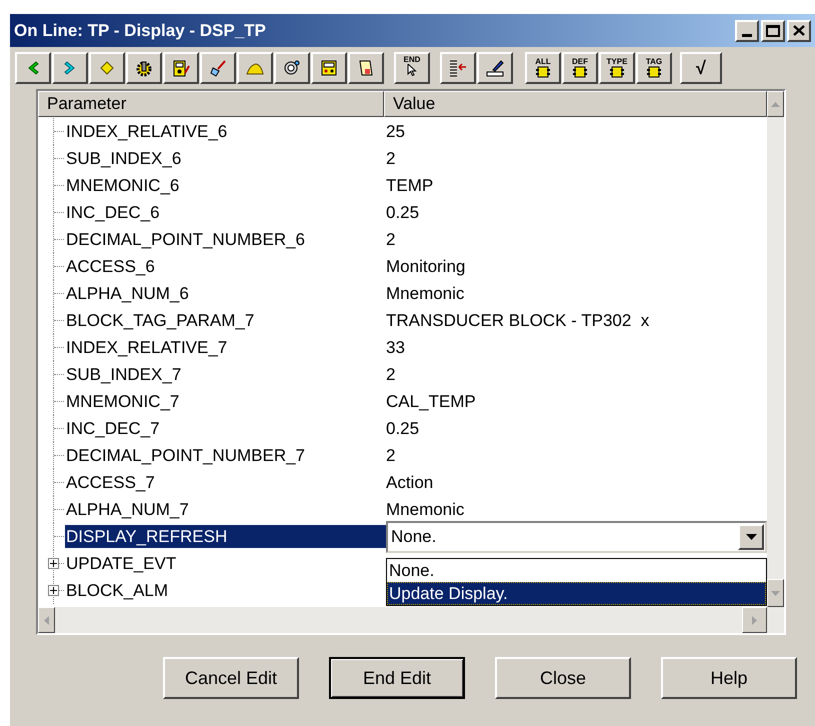  I want to click on horizontal-scrollbar, so click(411, 620).